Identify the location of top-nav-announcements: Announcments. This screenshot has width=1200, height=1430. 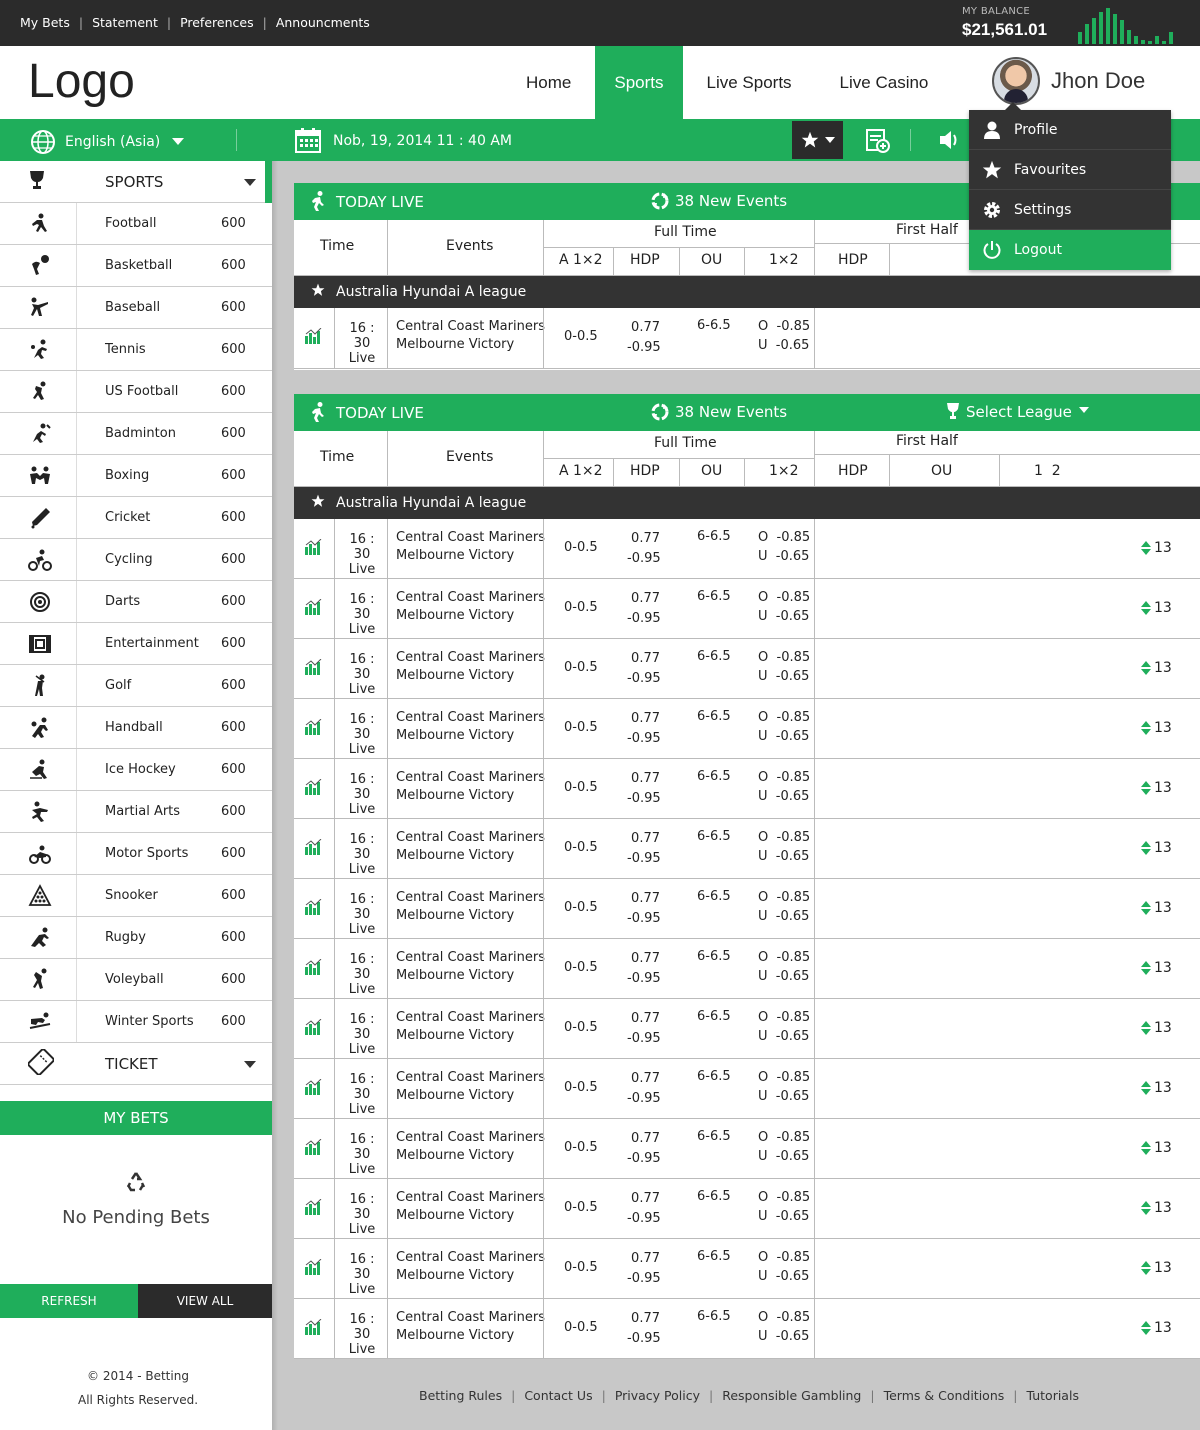
(323, 22).